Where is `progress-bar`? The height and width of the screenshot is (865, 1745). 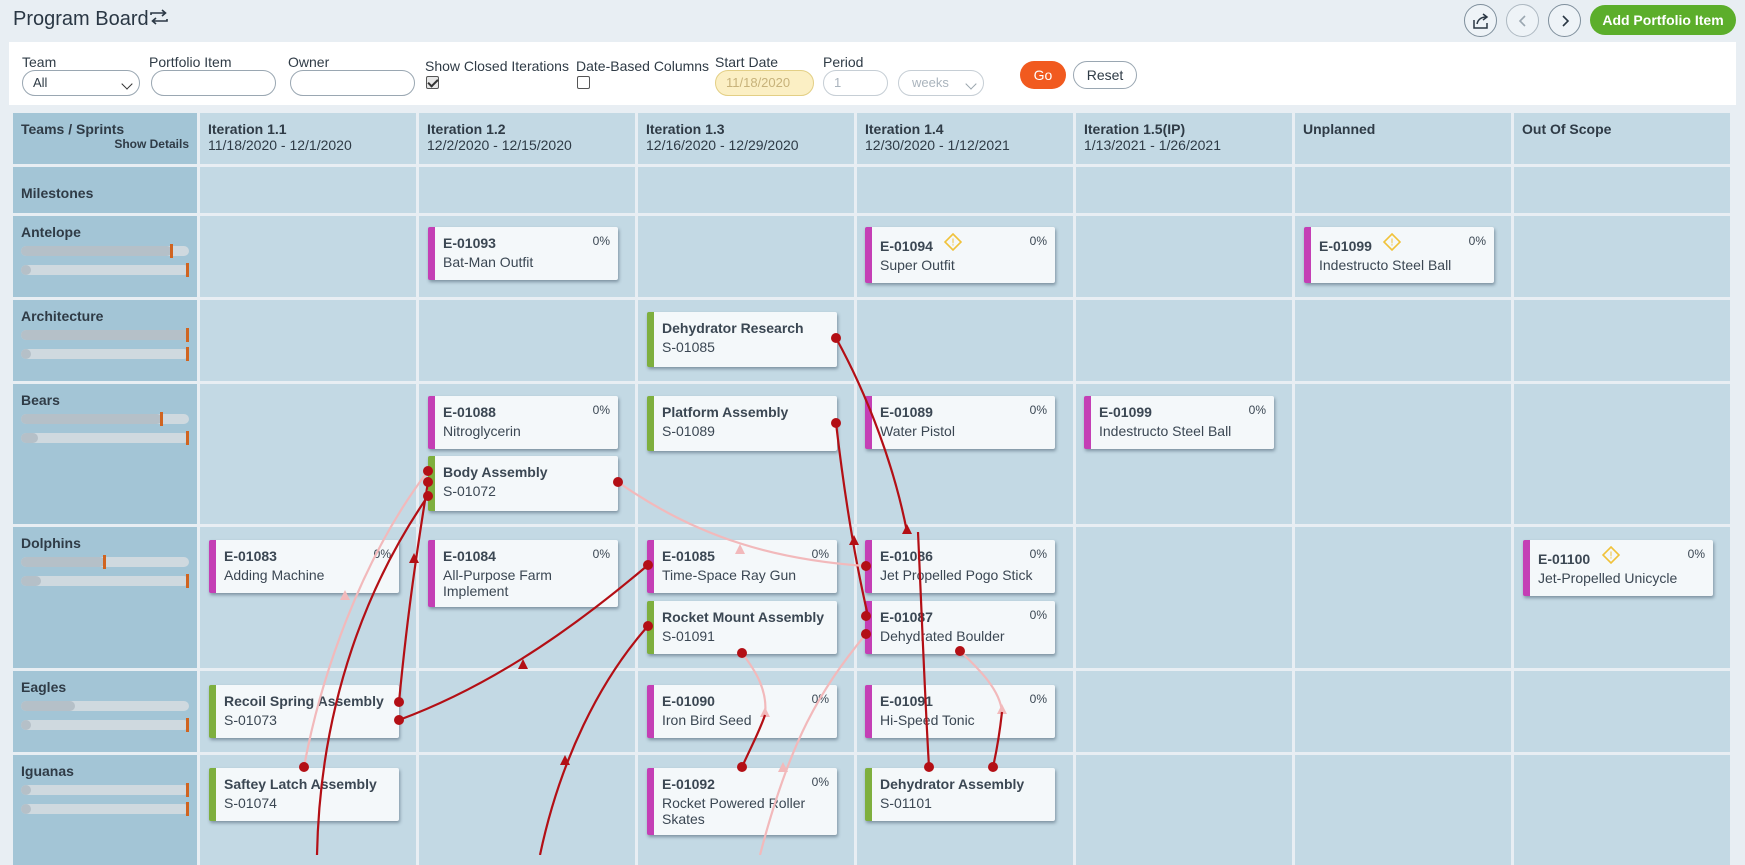
progress-bar is located at coordinates (105, 270).